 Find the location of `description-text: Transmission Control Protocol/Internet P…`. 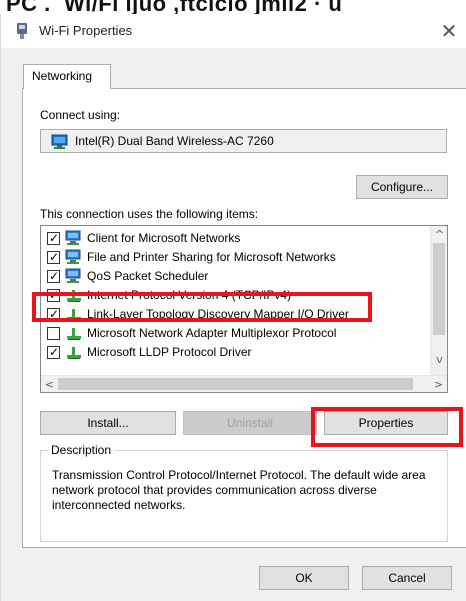

description-text: Transmission Control Protocol/Internet P… is located at coordinates (239, 490).